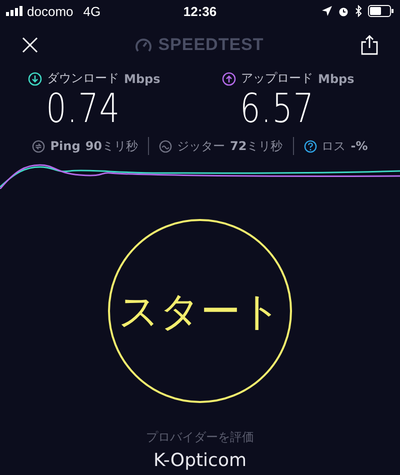  What do you see at coordinates (199, 460) in the screenshot?
I see `provider-name: K-Opticom` at bounding box center [199, 460].